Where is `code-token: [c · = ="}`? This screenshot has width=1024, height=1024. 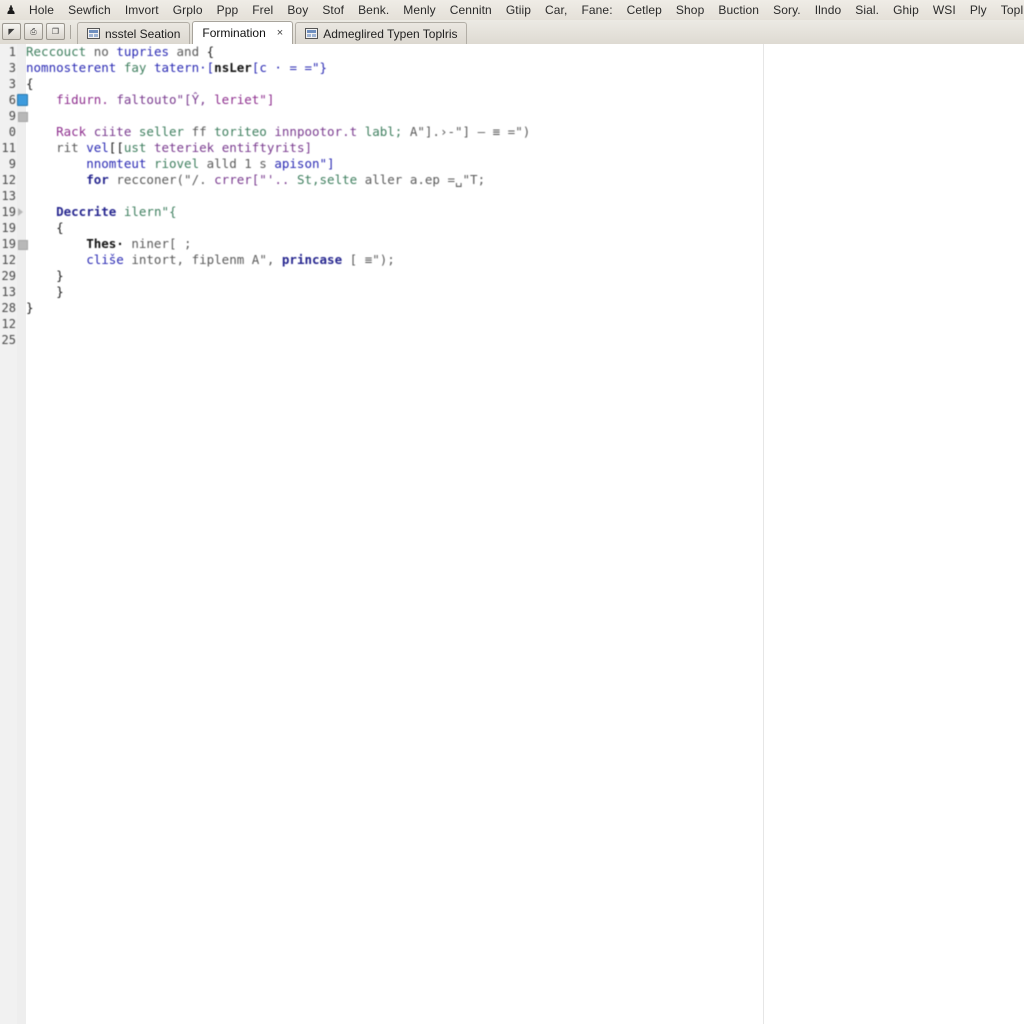 code-token: [c · = ="} is located at coordinates (289, 67).